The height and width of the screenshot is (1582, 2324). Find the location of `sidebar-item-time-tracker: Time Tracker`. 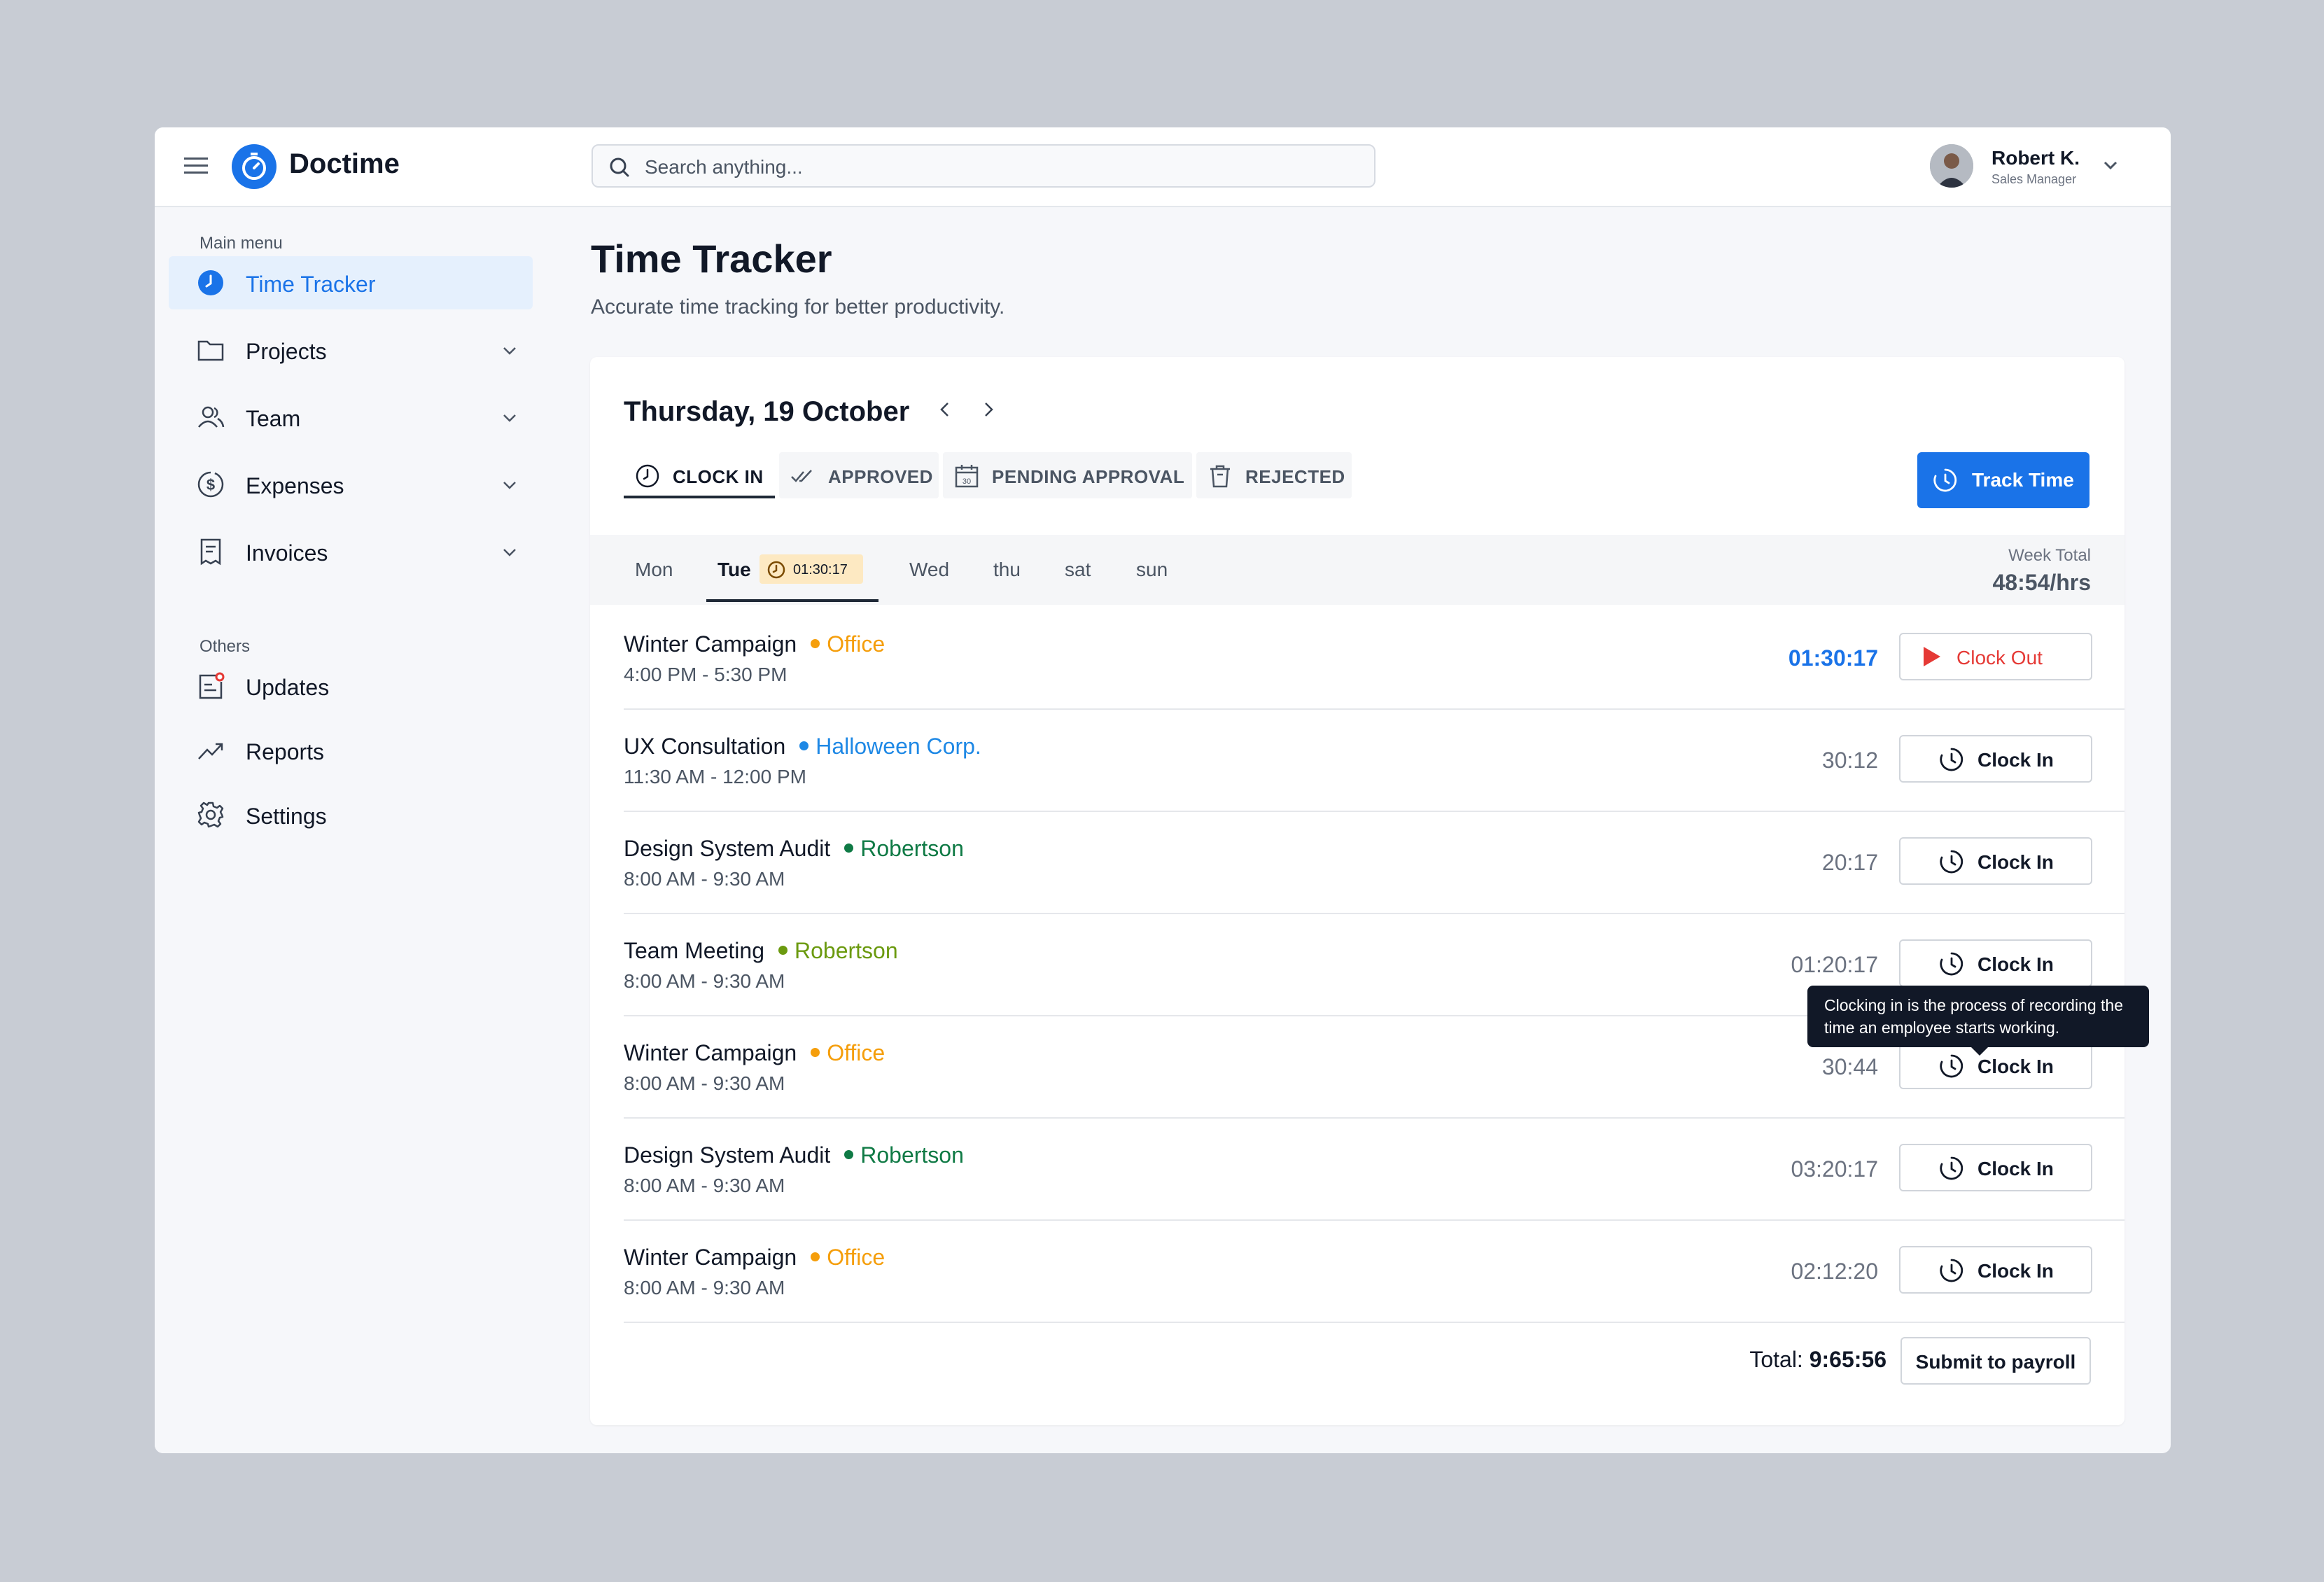

sidebar-item-time-tracker: Time Tracker is located at coordinates (351, 282).